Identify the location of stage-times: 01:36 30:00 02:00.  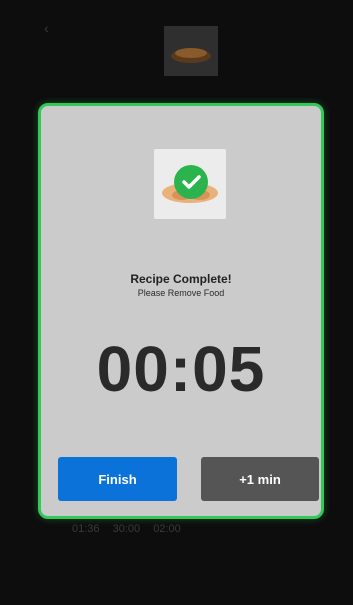
(131, 529).